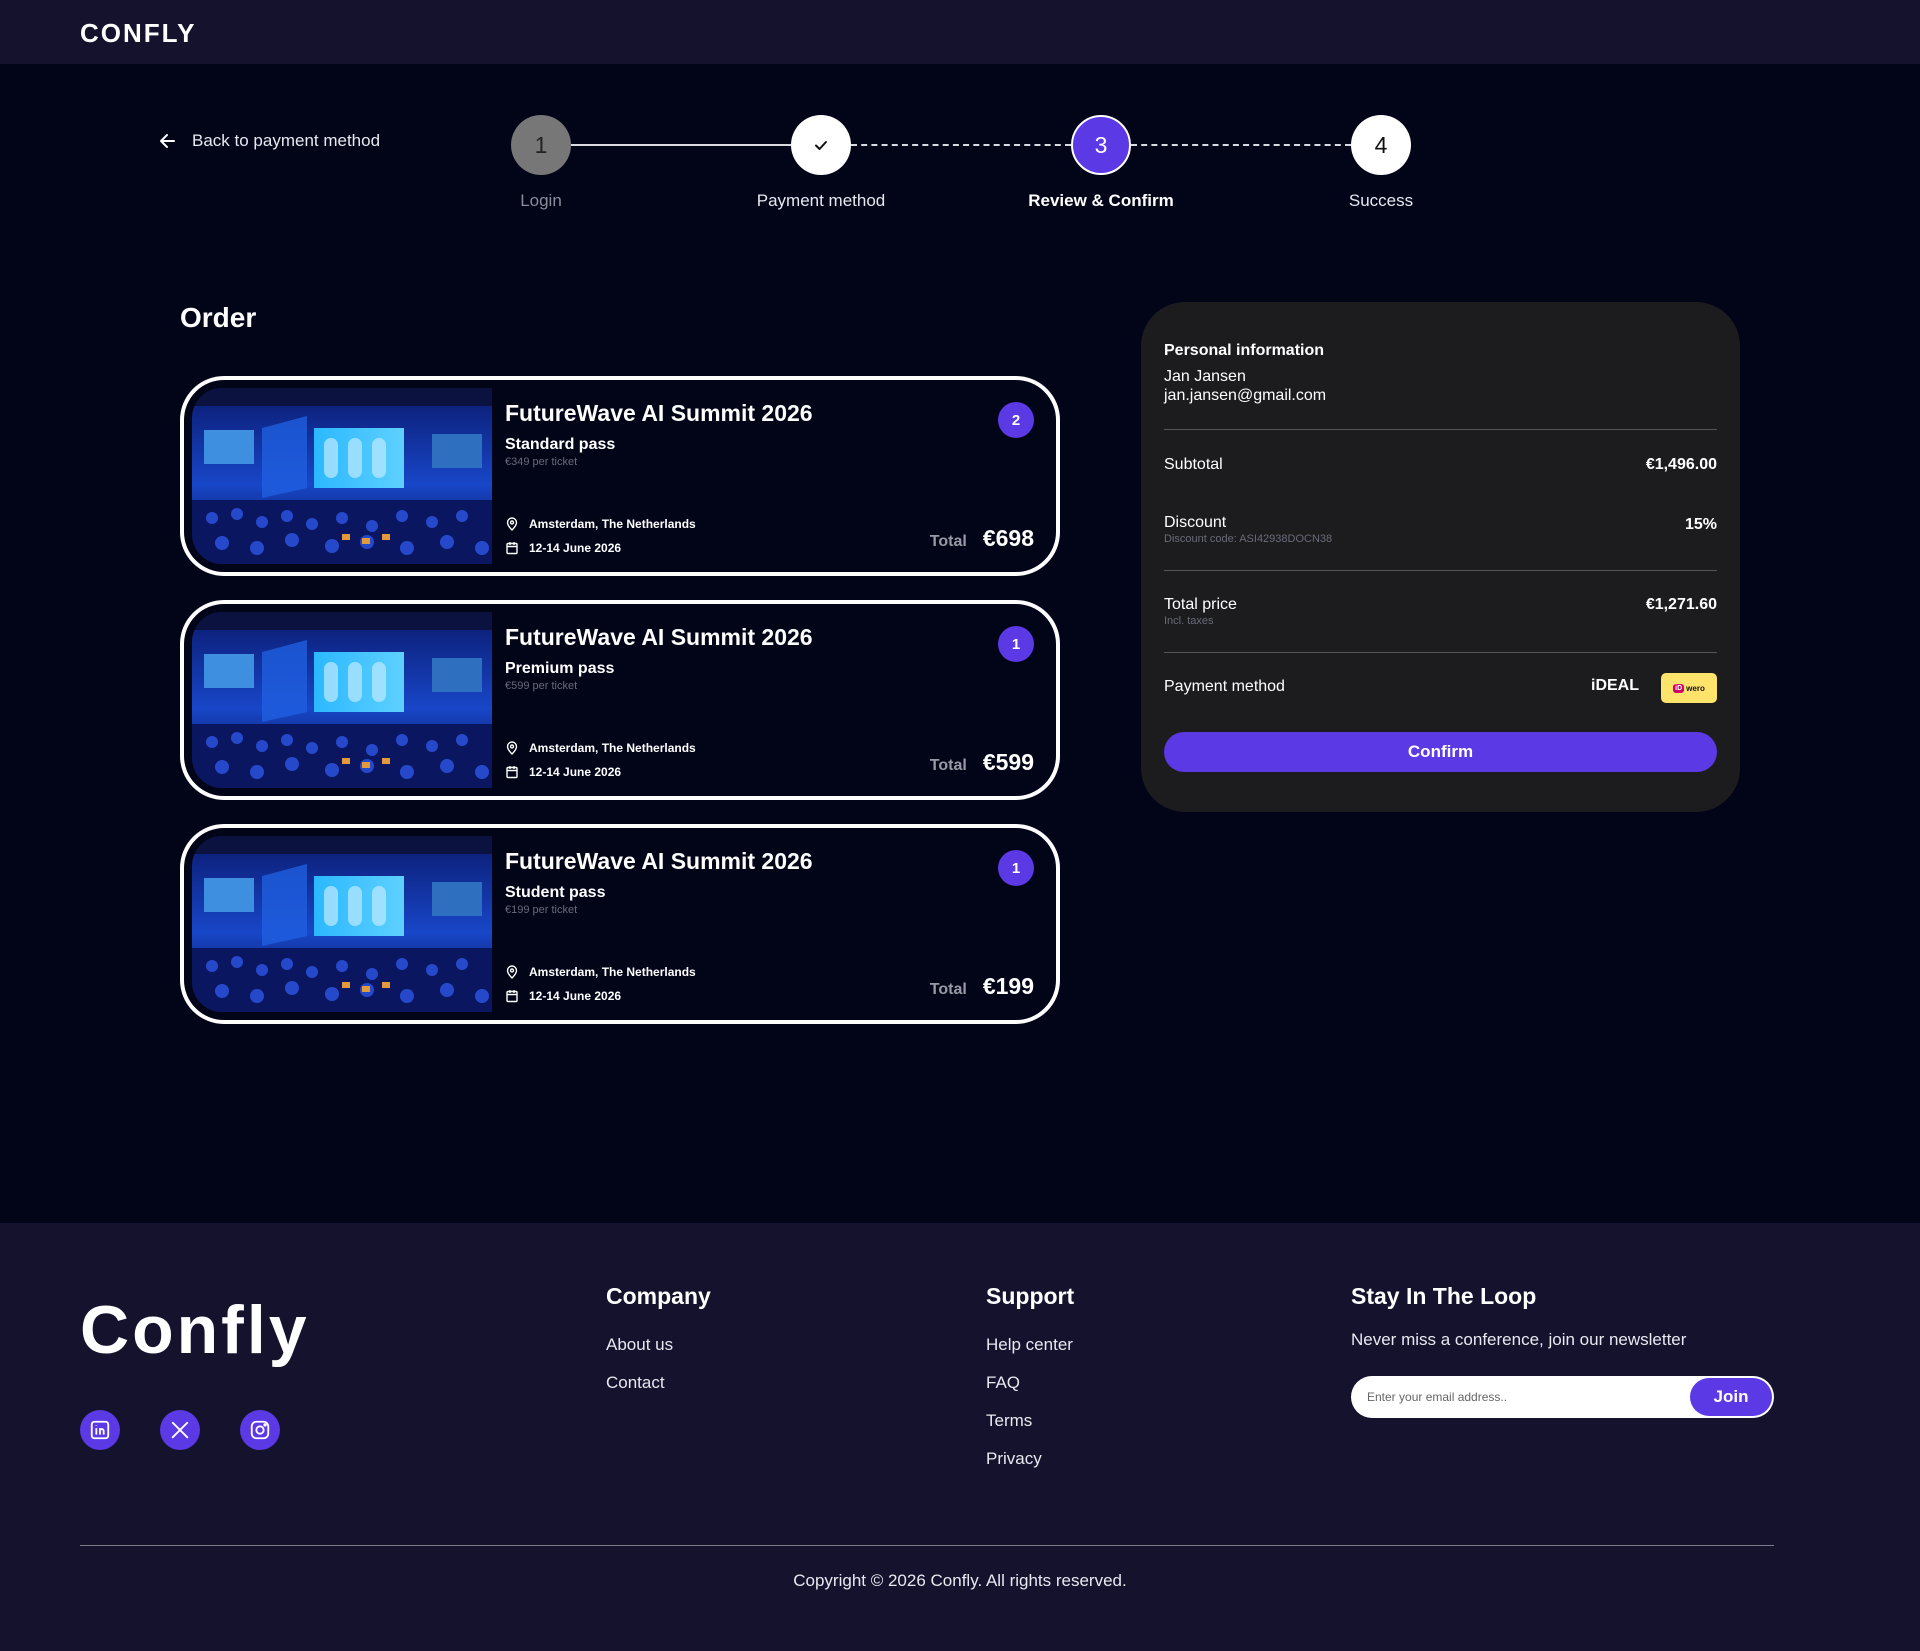  Describe the element at coordinates (560, 444) in the screenshot. I see `ticket-pass-type: Standard pass` at that location.